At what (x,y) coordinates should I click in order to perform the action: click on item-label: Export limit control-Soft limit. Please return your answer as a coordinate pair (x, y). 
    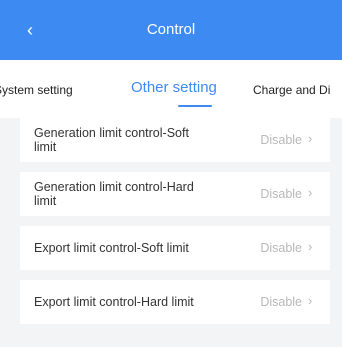
    Looking at the image, I should click on (111, 248).